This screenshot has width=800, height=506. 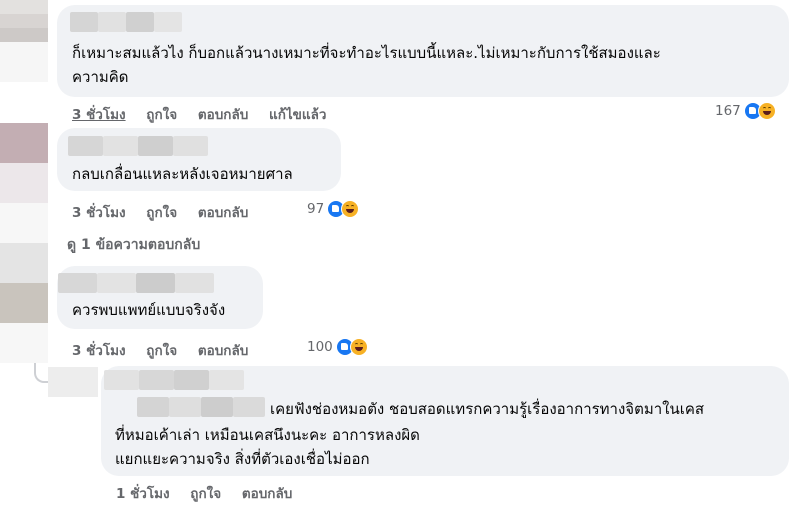 What do you see at coordinates (298, 115) in the screenshot?
I see `edited-label: แก้ไขแล้ว` at bounding box center [298, 115].